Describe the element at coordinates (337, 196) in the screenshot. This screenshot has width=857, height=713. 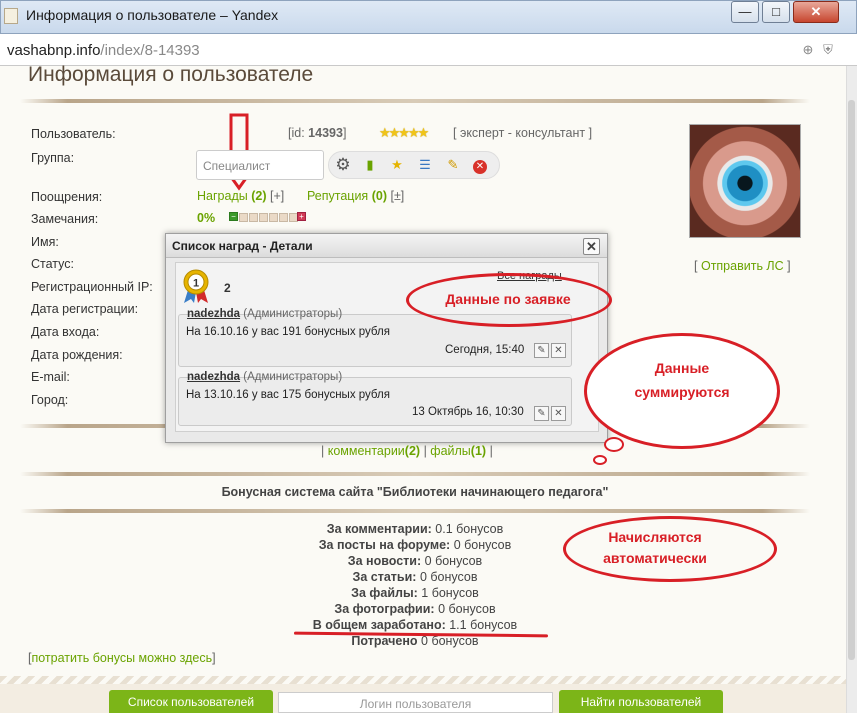
I see `reputation-link: Репутация` at that location.